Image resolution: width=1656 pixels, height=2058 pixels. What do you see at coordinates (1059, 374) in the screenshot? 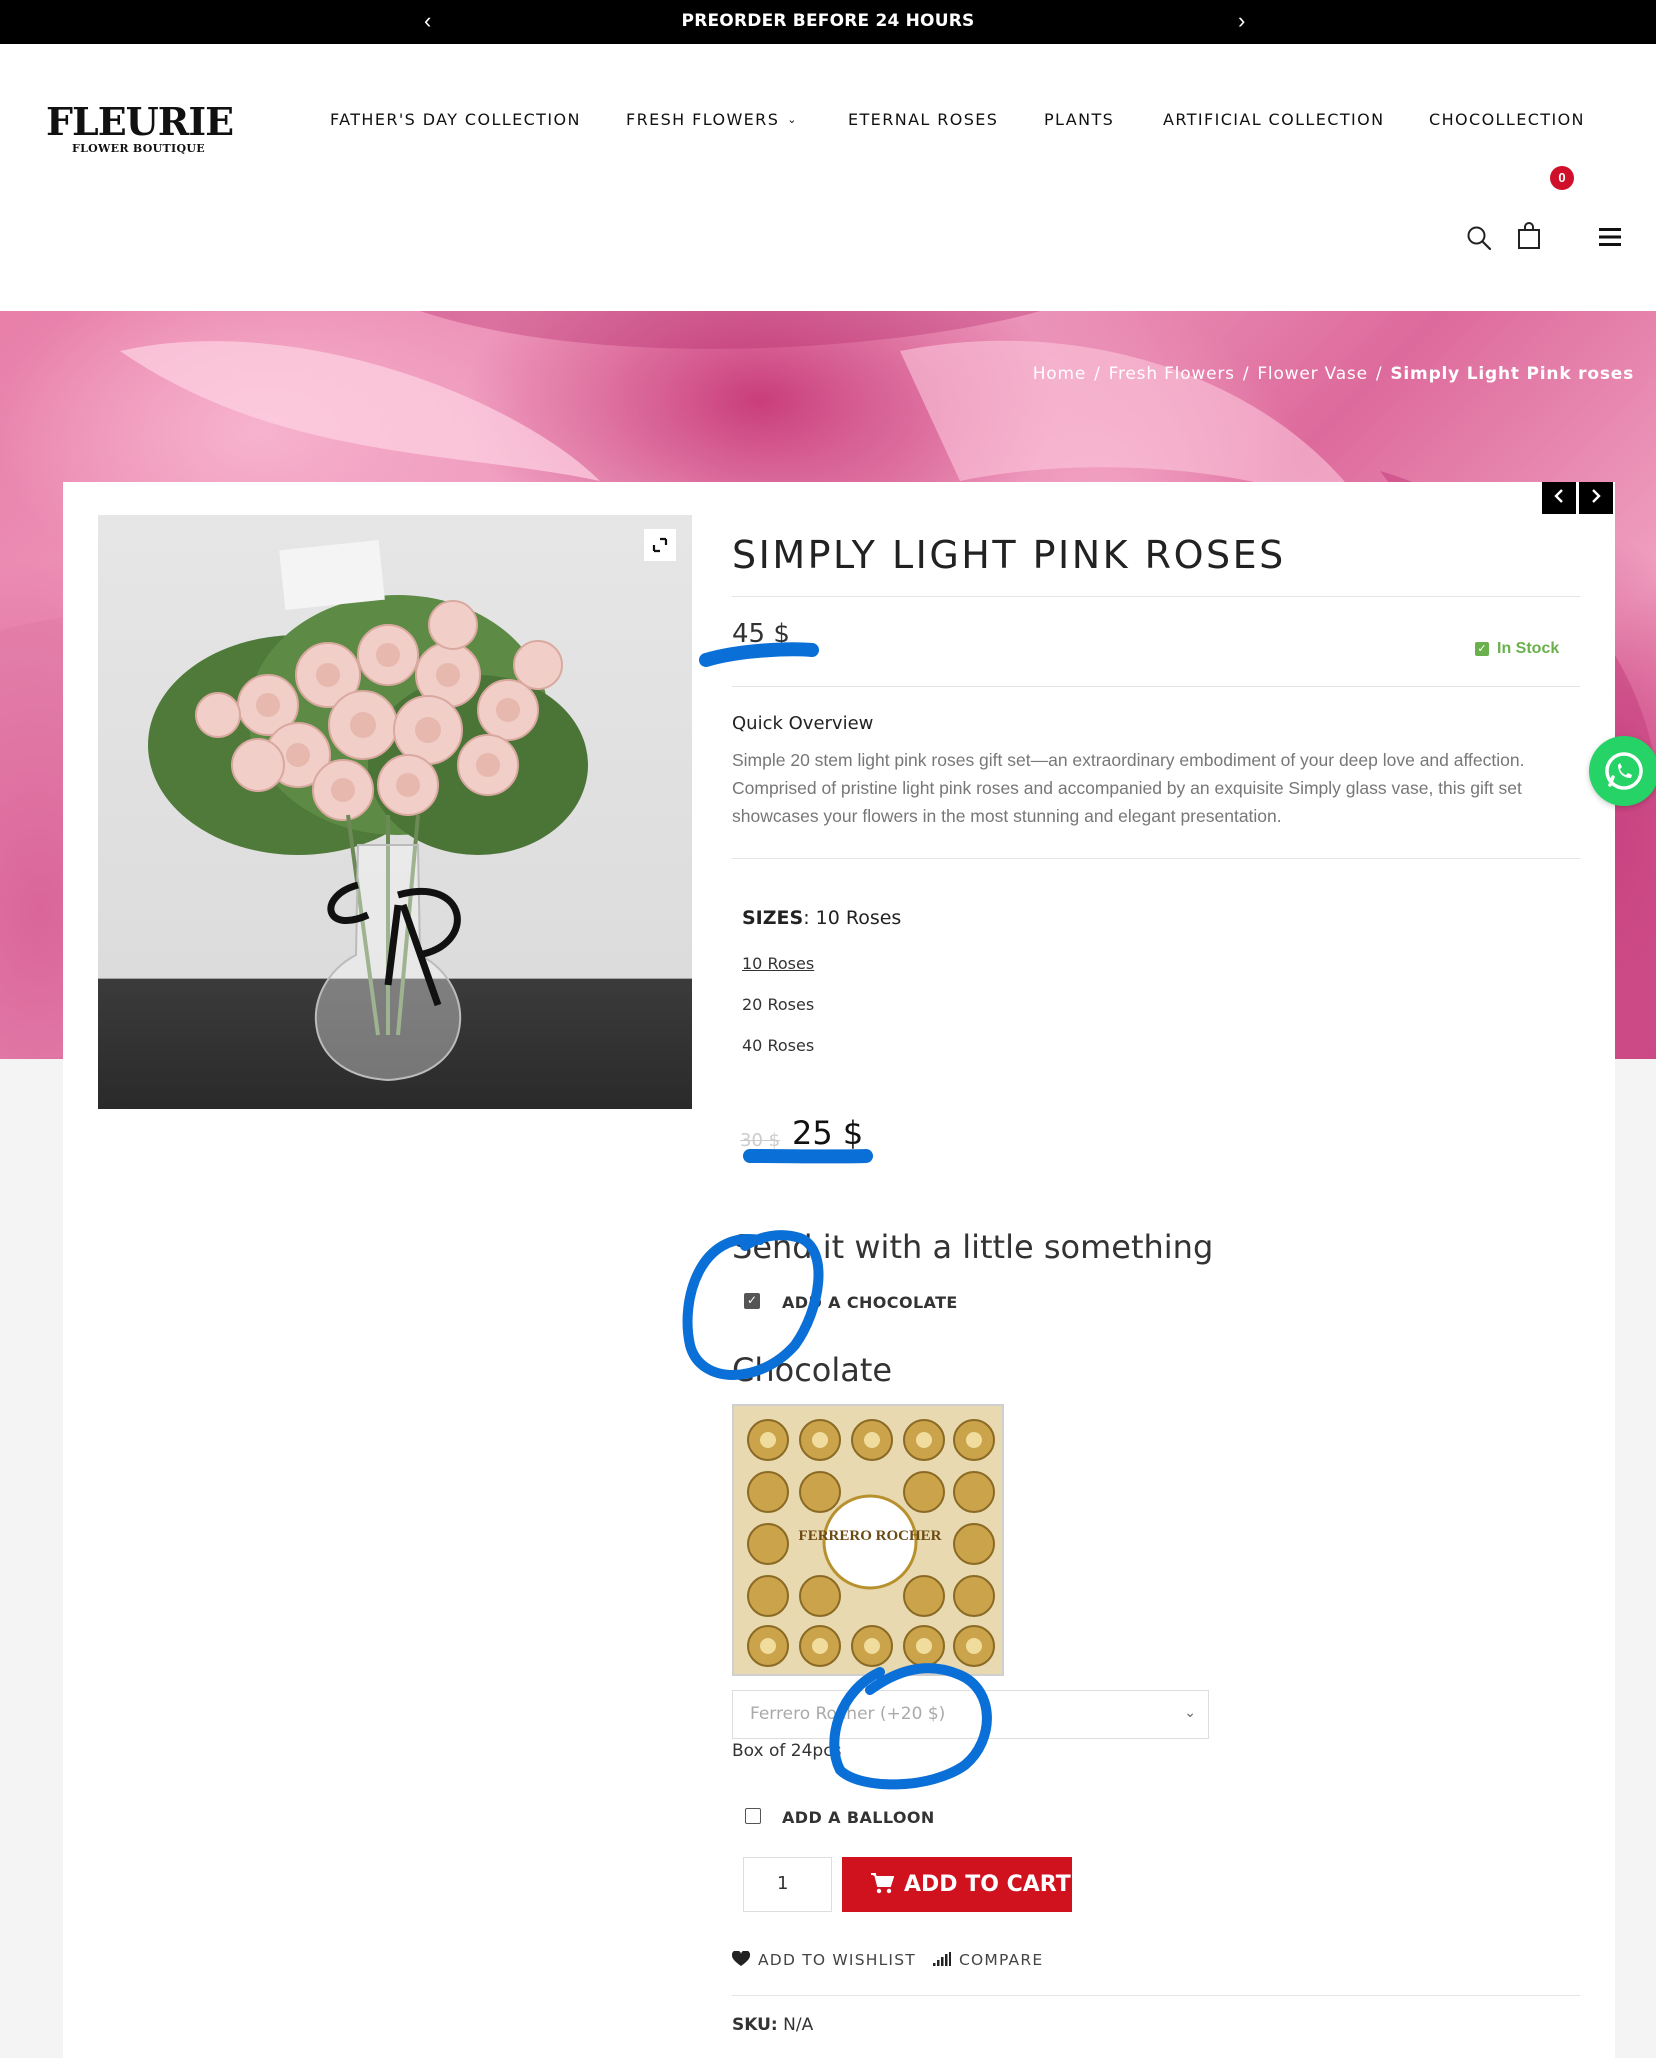
I see `breadcrumb-home: Home` at bounding box center [1059, 374].